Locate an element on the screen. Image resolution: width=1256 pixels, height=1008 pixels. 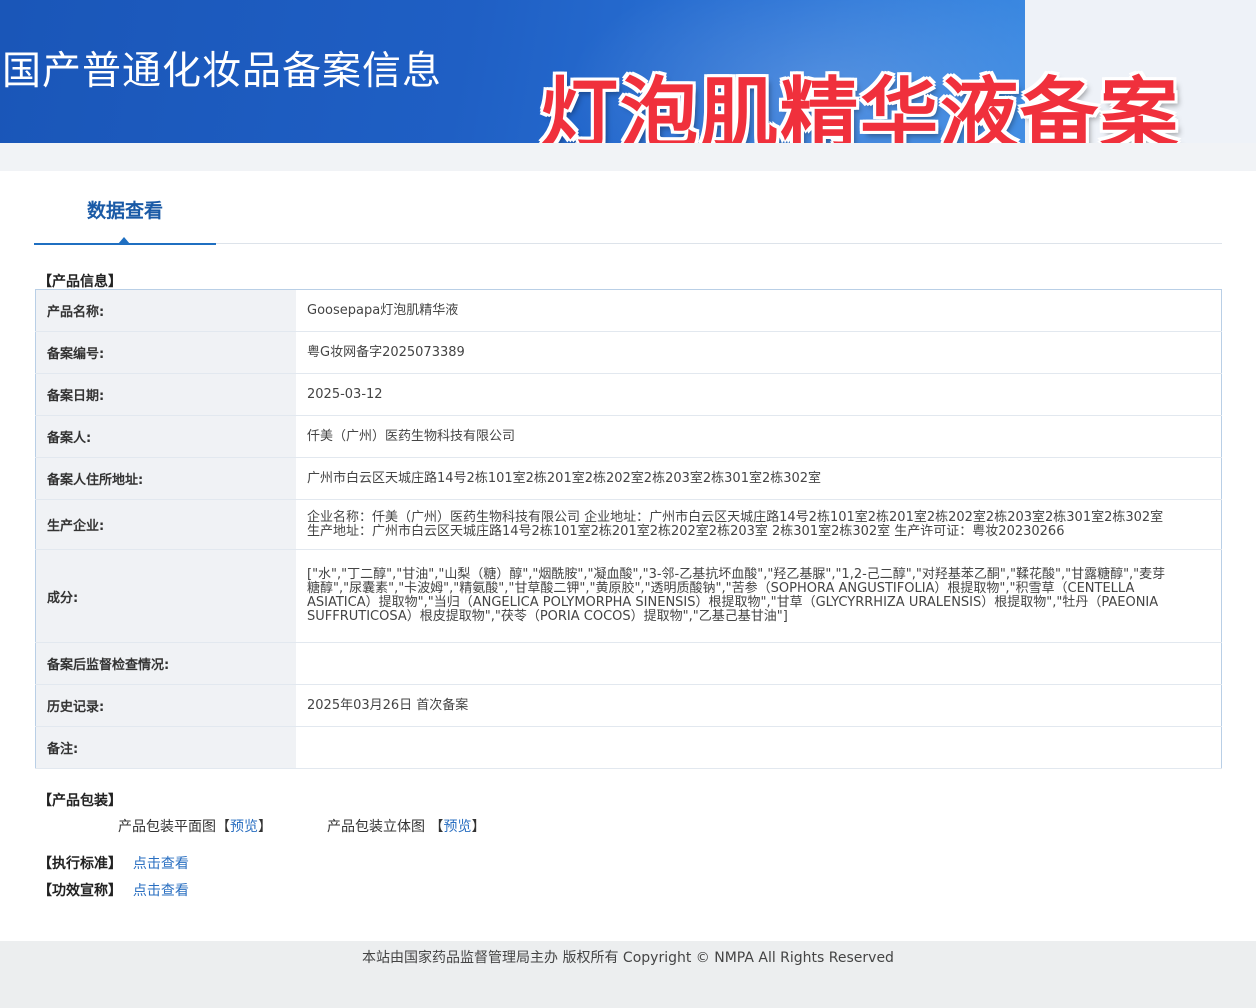
tab-data-view: 数据查看 is located at coordinates (125, 220).